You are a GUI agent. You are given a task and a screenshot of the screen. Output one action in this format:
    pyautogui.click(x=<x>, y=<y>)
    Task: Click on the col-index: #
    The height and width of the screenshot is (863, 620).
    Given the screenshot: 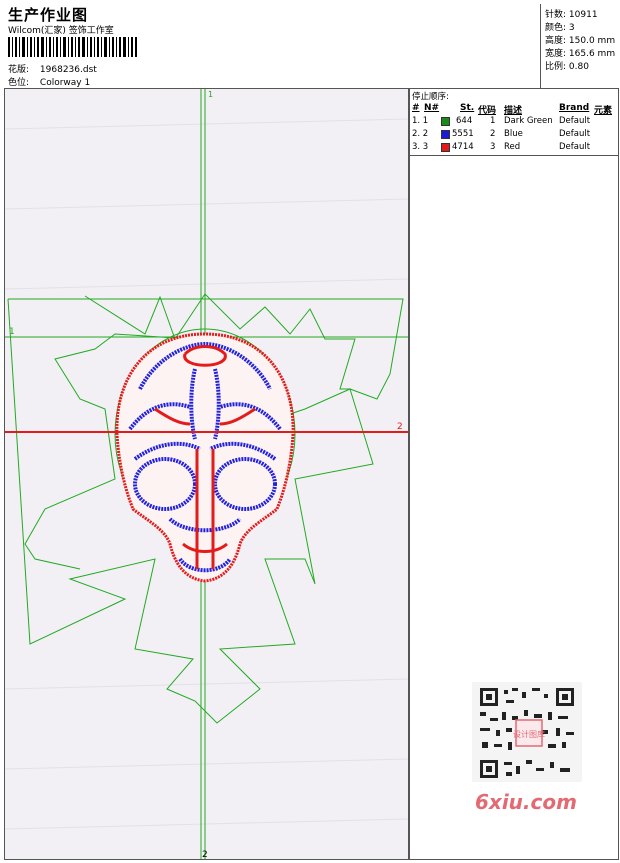 What is the action you would take?
    pyautogui.click(x=416, y=108)
    